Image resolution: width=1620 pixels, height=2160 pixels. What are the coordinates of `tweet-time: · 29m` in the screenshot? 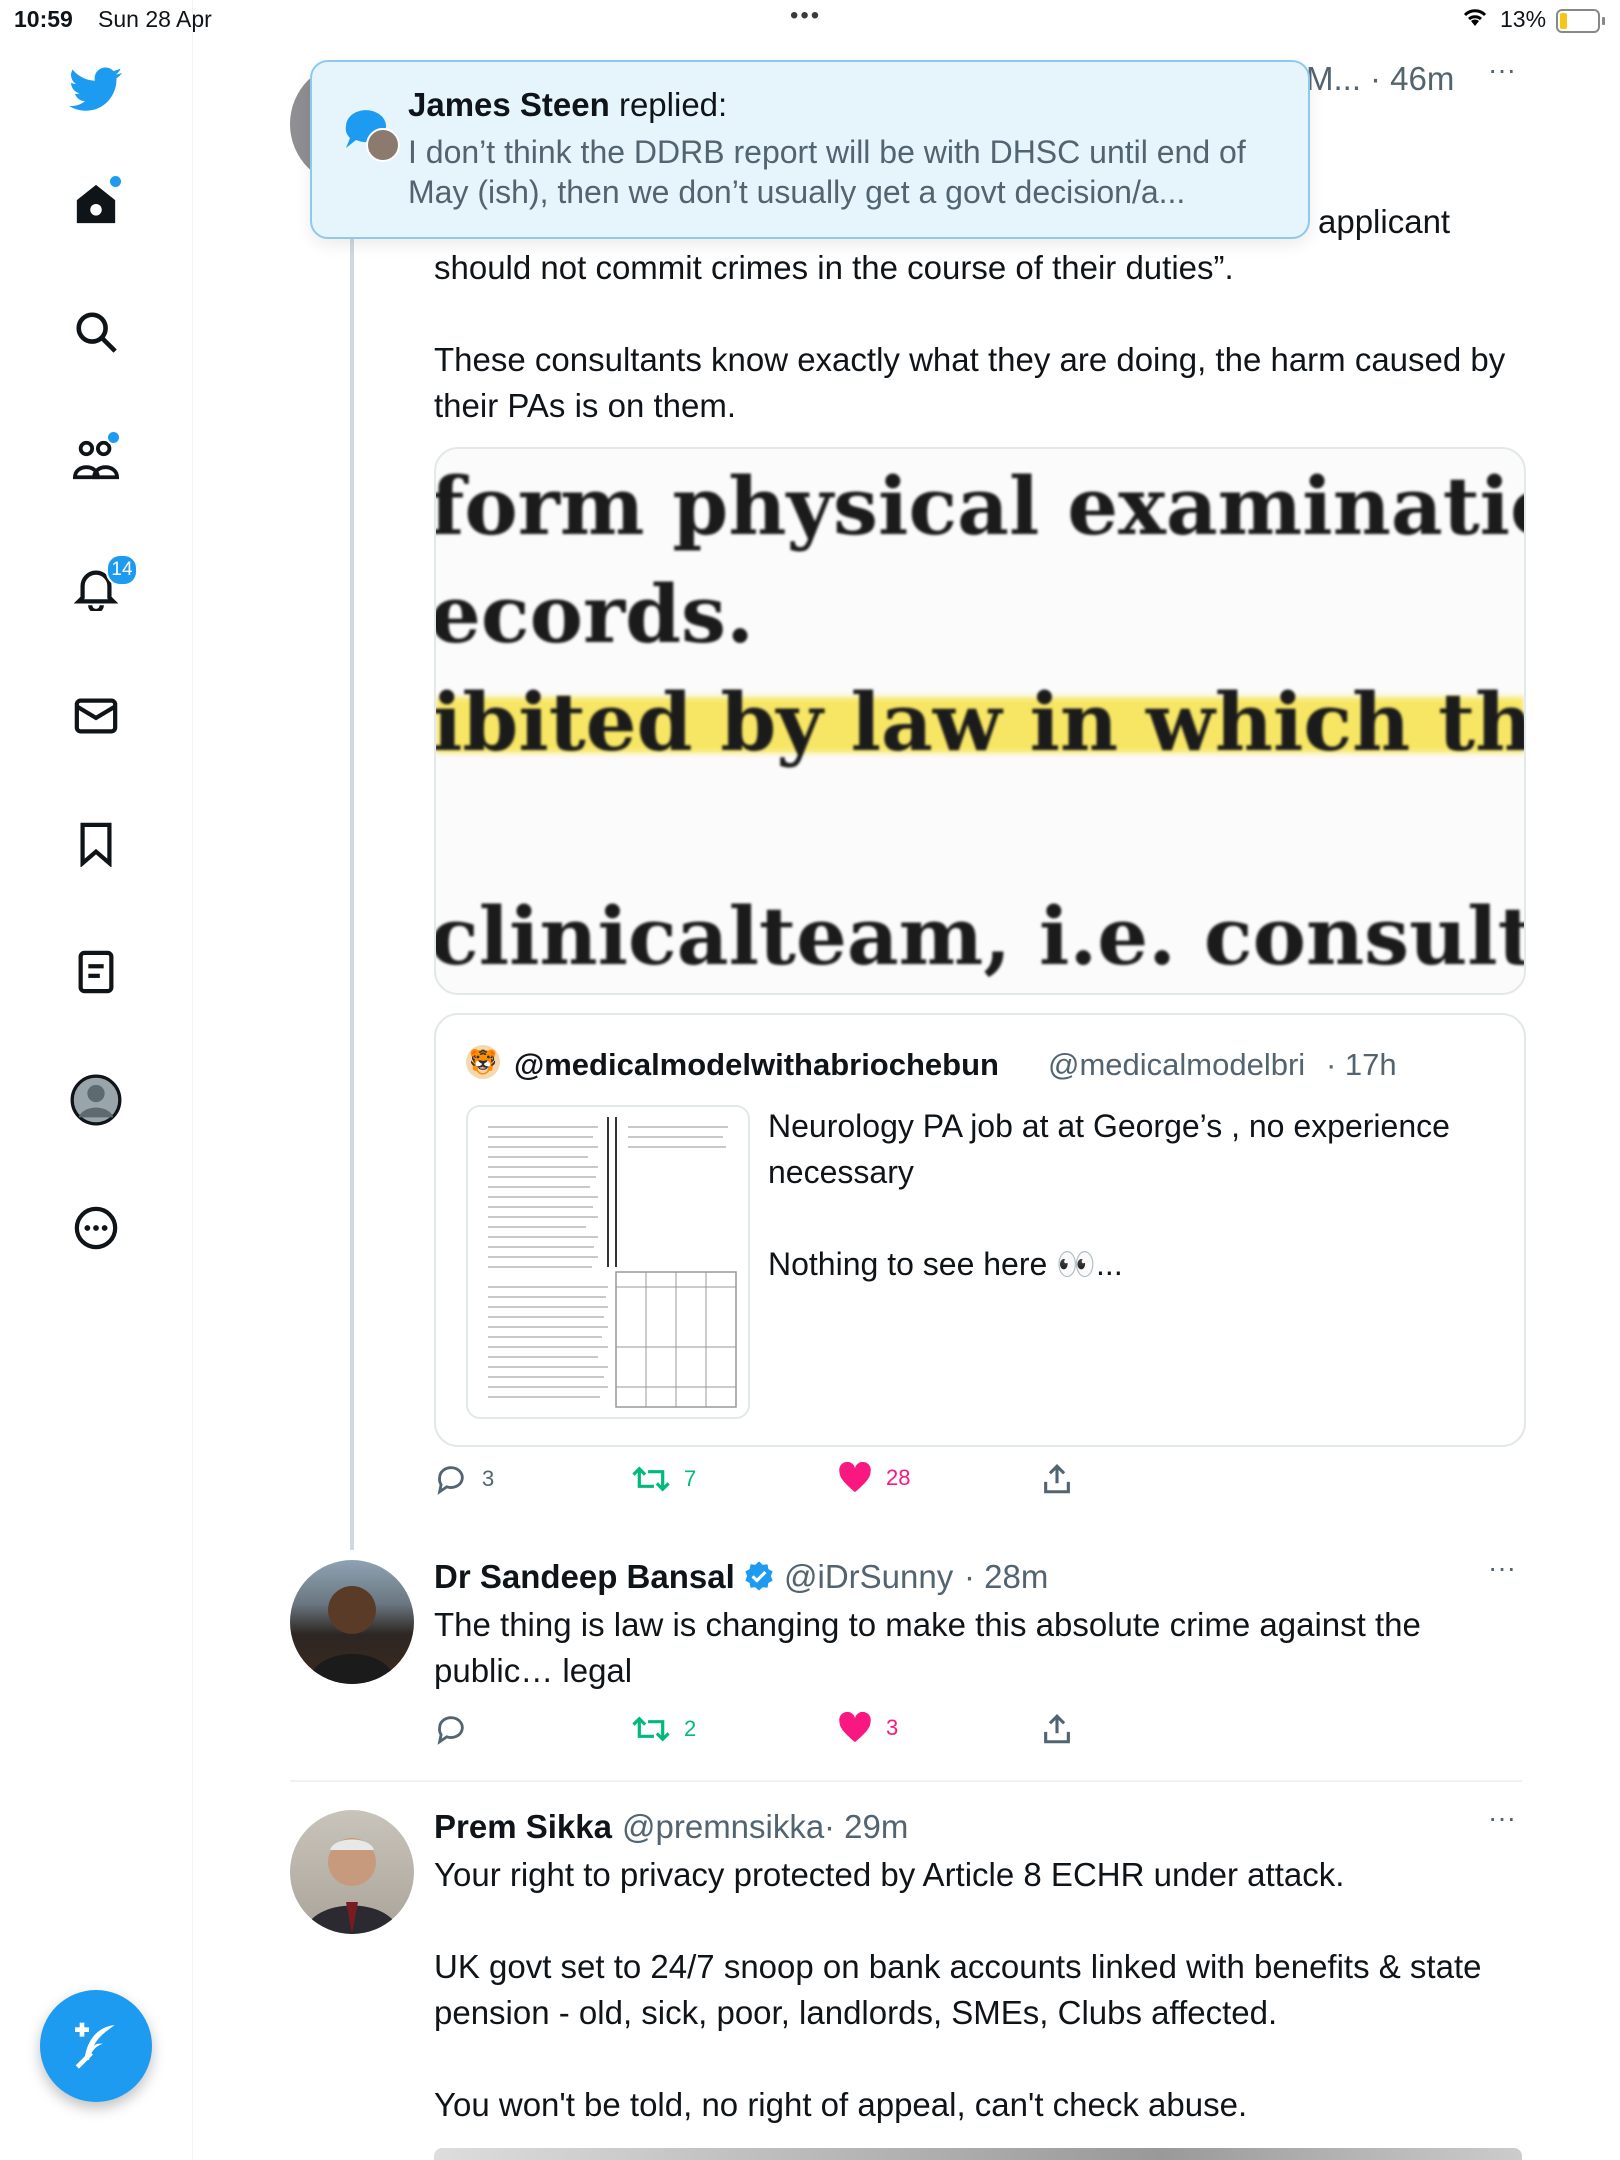 It's located at (866, 1826).